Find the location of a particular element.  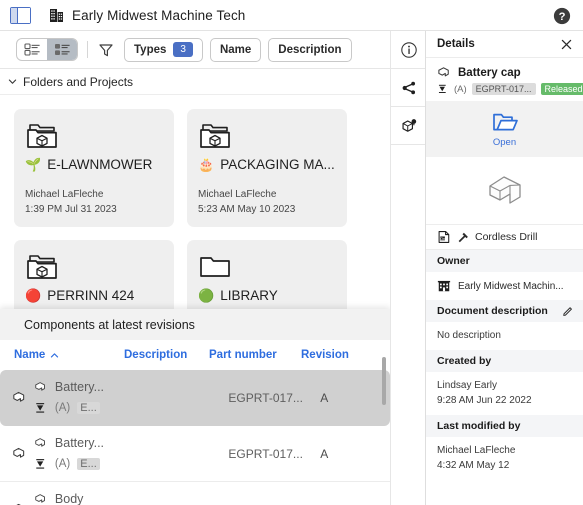

chevron-down-icon is located at coordinates (12, 81).